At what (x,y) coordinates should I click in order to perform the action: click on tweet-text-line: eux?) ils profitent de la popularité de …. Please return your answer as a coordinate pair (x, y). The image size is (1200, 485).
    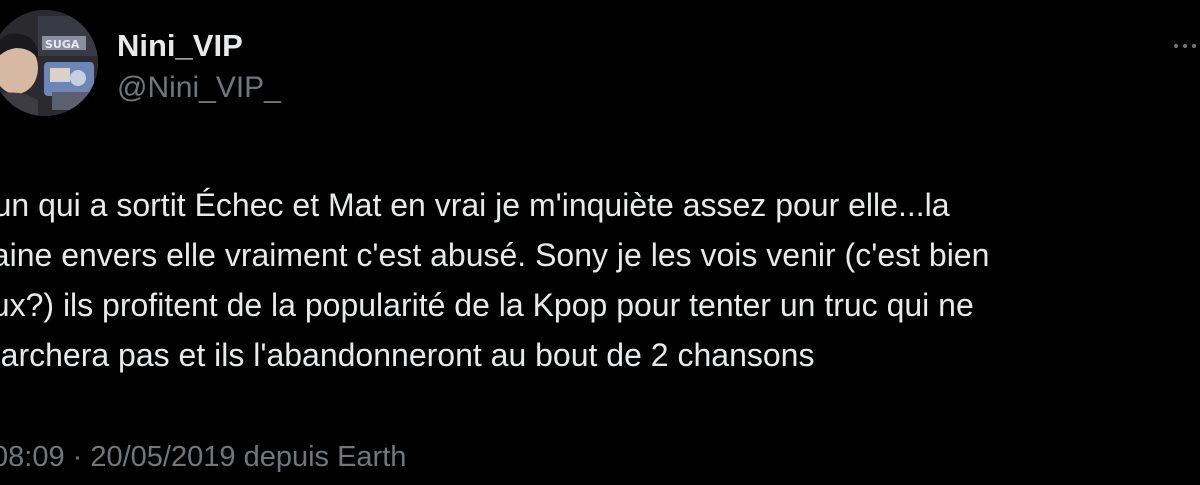
    Looking at the image, I should click on (487, 305).